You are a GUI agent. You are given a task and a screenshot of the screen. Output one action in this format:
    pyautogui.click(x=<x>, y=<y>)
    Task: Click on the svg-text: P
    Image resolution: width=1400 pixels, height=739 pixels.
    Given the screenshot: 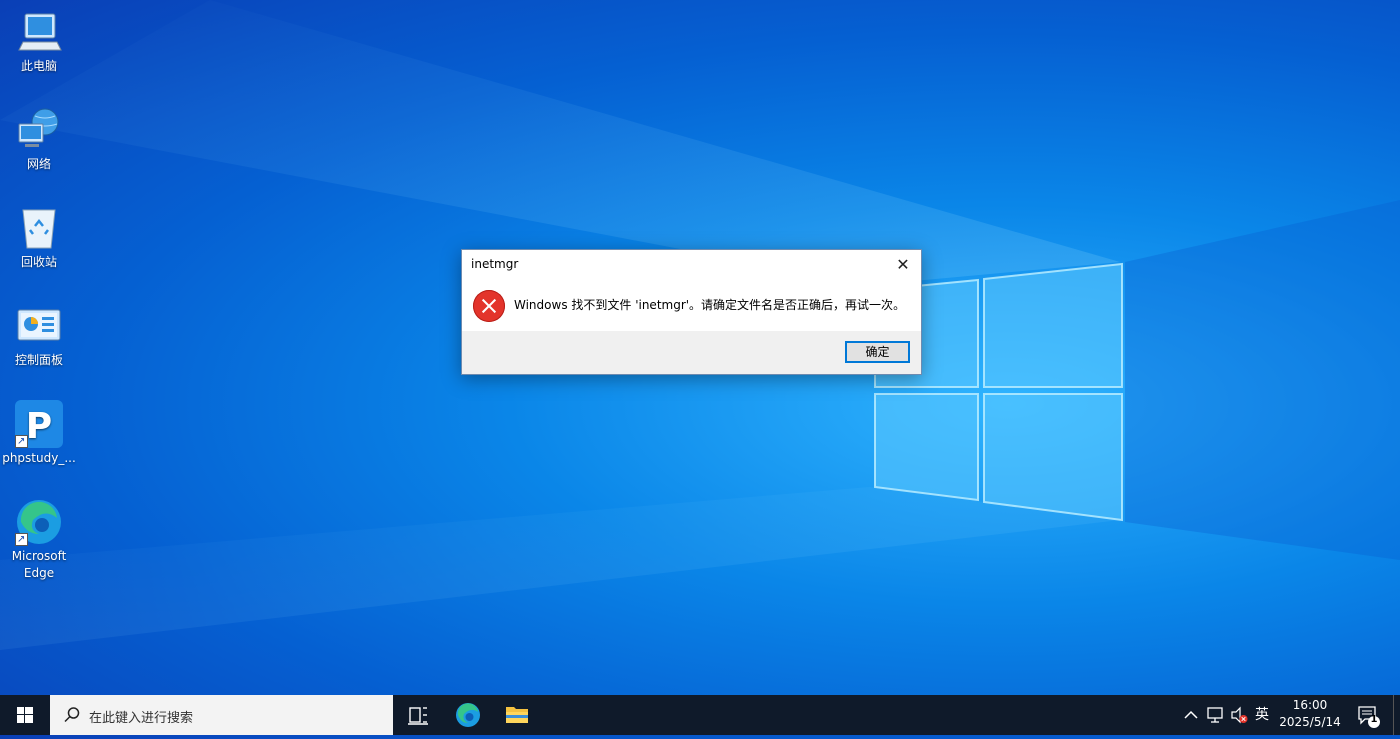 What is the action you would take?
    pyautogui.click(x=39, y=426)
    